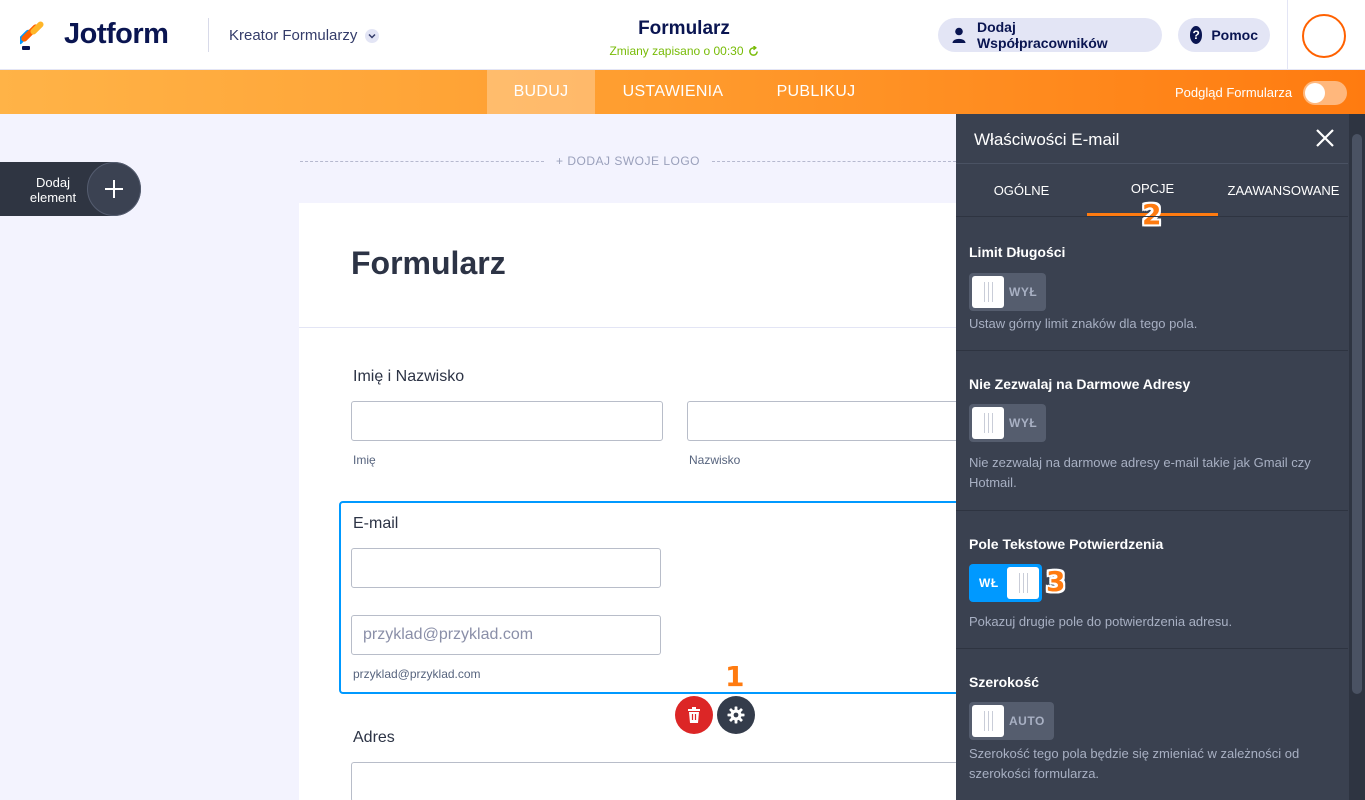  I want to click on builder-menu: Kreator Formularzy, so click(304, 35).